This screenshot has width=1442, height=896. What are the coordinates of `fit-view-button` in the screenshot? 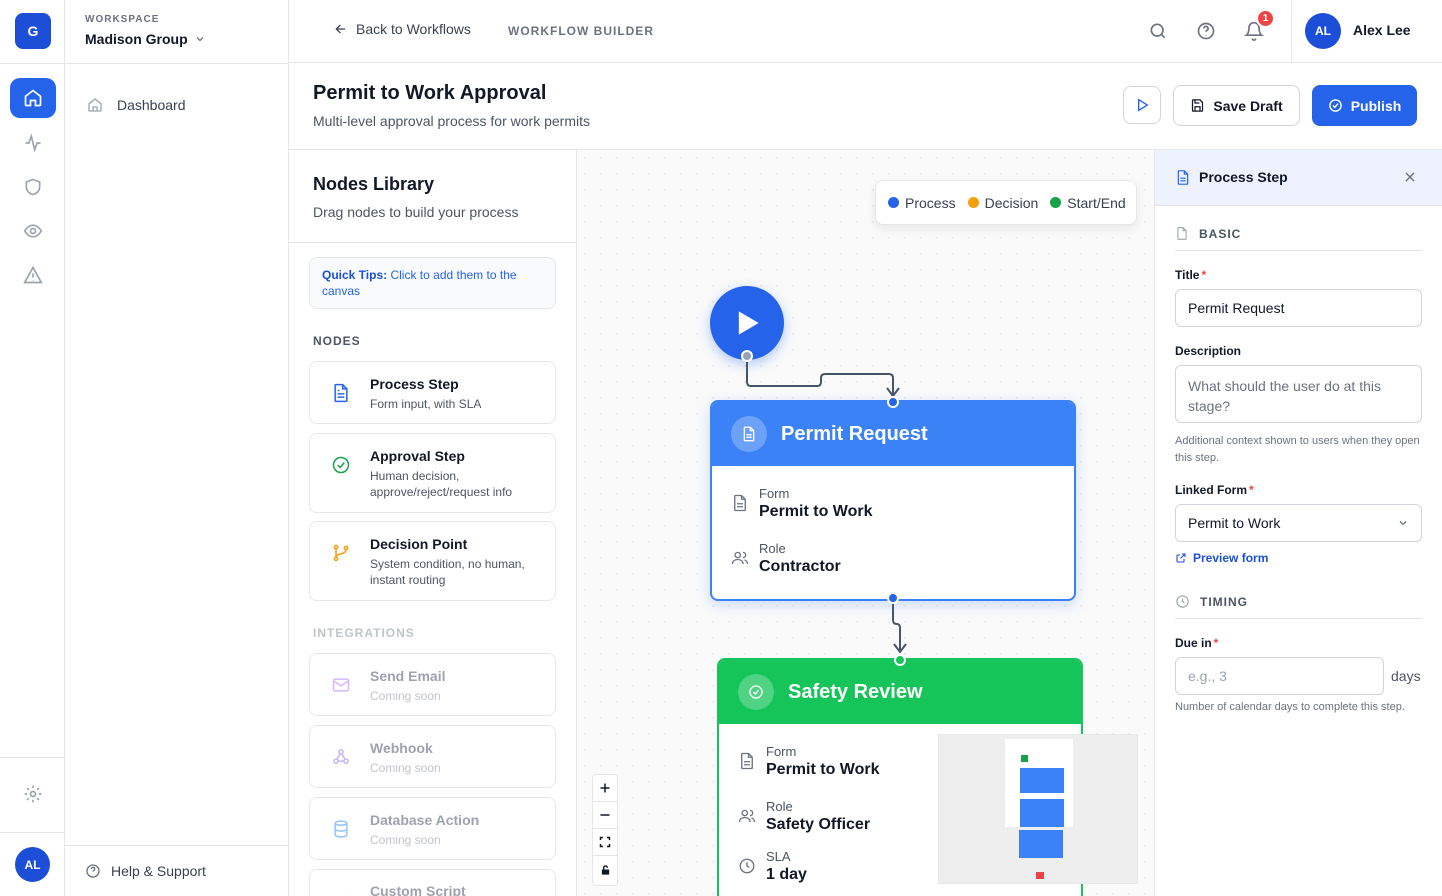 It's located at (605, 842).